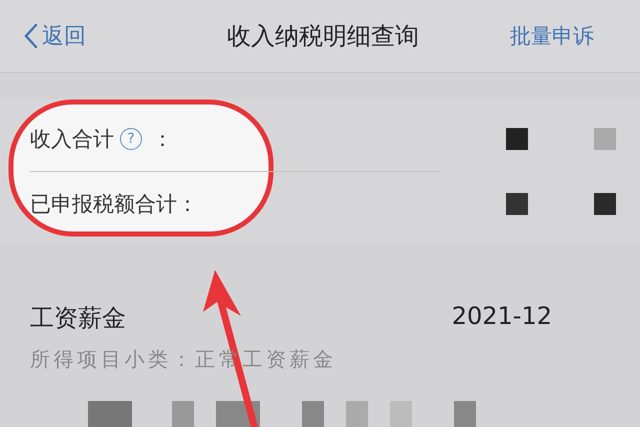 This screenshot has width=640, height=427. Describe the element at coordinates (552, 36) in the screenshot. I see `batch-appeal-button: 批量申诉` at that location.